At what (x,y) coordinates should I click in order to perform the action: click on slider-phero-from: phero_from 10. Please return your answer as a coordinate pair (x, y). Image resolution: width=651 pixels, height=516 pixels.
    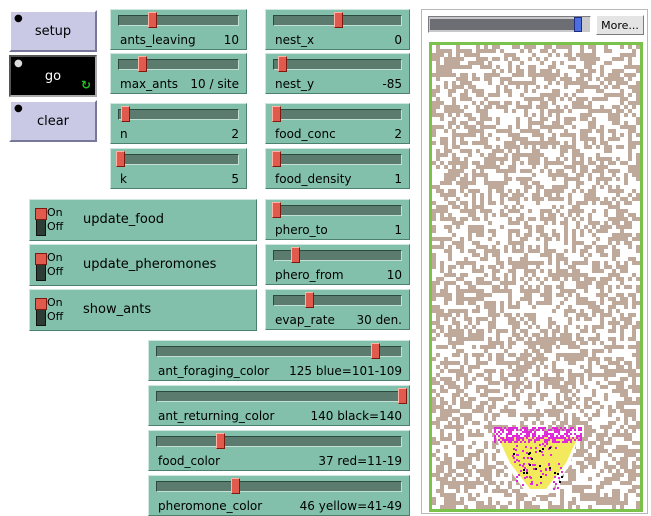
    Looking at the image, I should click on (337, 264).